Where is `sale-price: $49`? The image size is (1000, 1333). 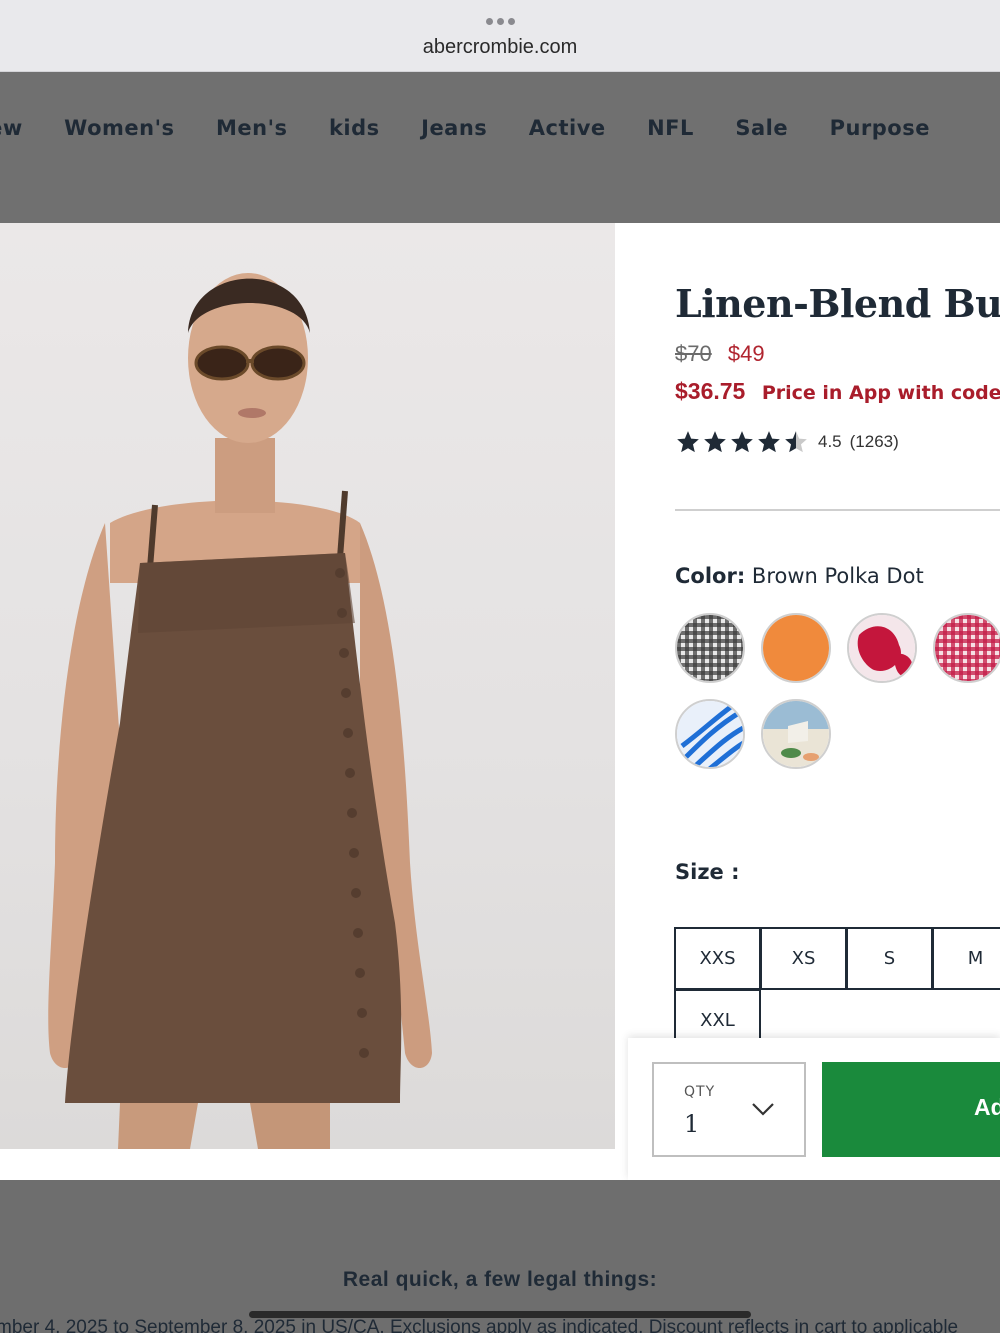 sale-price: $49 is located at coordinates (746, 353).